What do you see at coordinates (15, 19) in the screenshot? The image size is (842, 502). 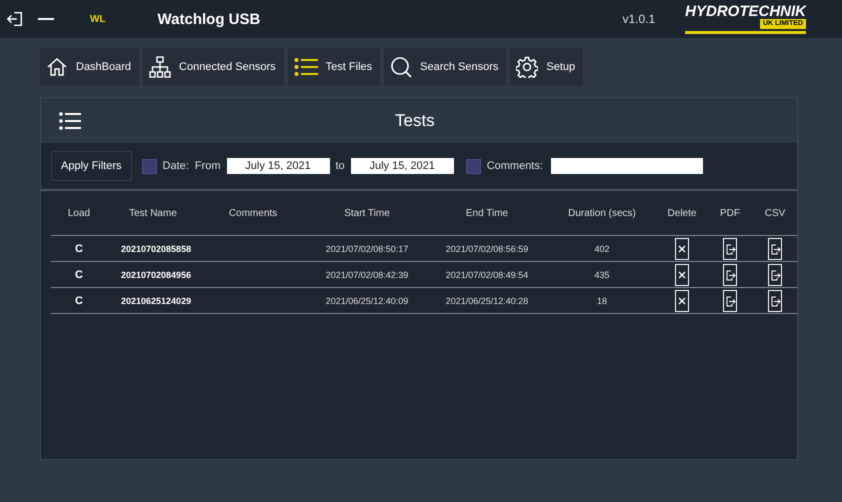 I see `exit-icon` at bounding box center [15, 19].